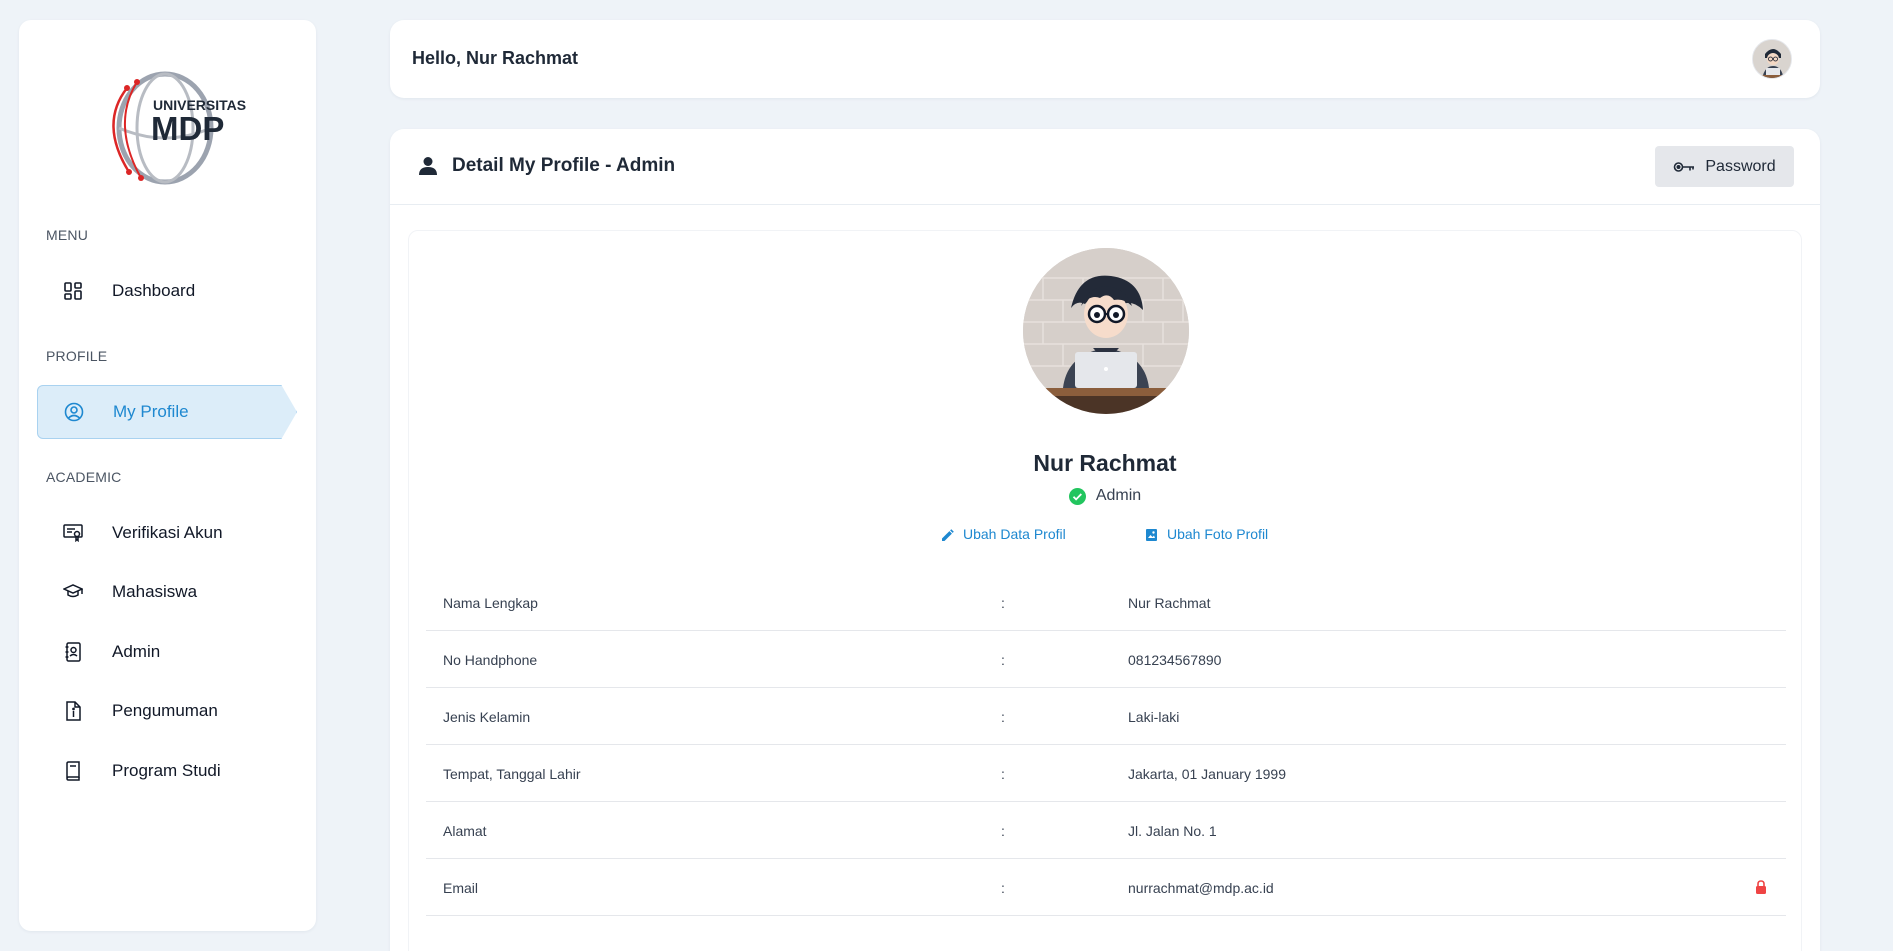  What do you see at coordinates (84, 477) in the screenshot?
I see `section-academic: ACADEMIC` at bounding box center [84, 477].